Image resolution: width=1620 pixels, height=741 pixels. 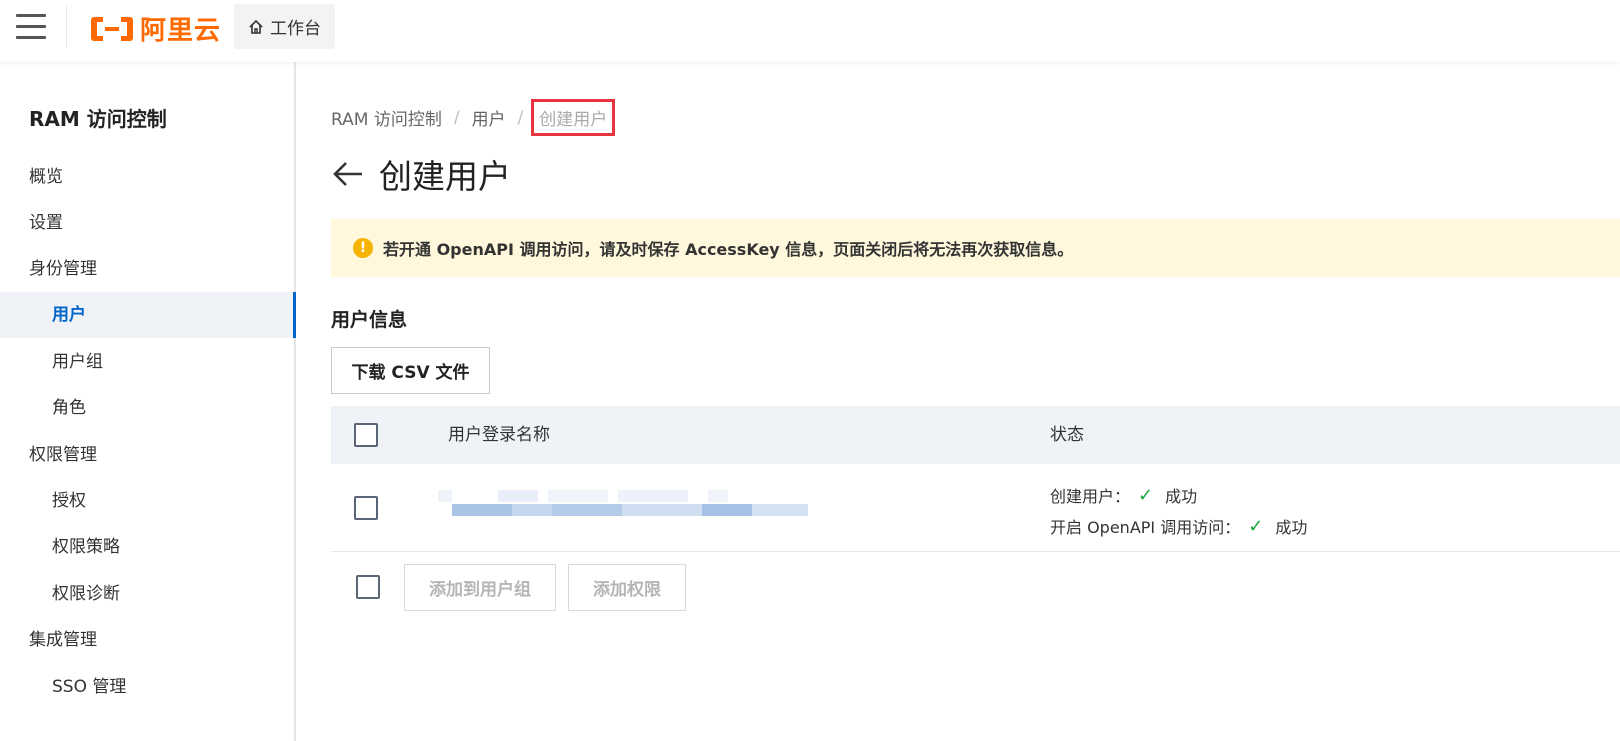 What do you see at coordinates (445, 176) in the screenshot?
I see `page-title: 创建用户` at bounding box center [445, 176].